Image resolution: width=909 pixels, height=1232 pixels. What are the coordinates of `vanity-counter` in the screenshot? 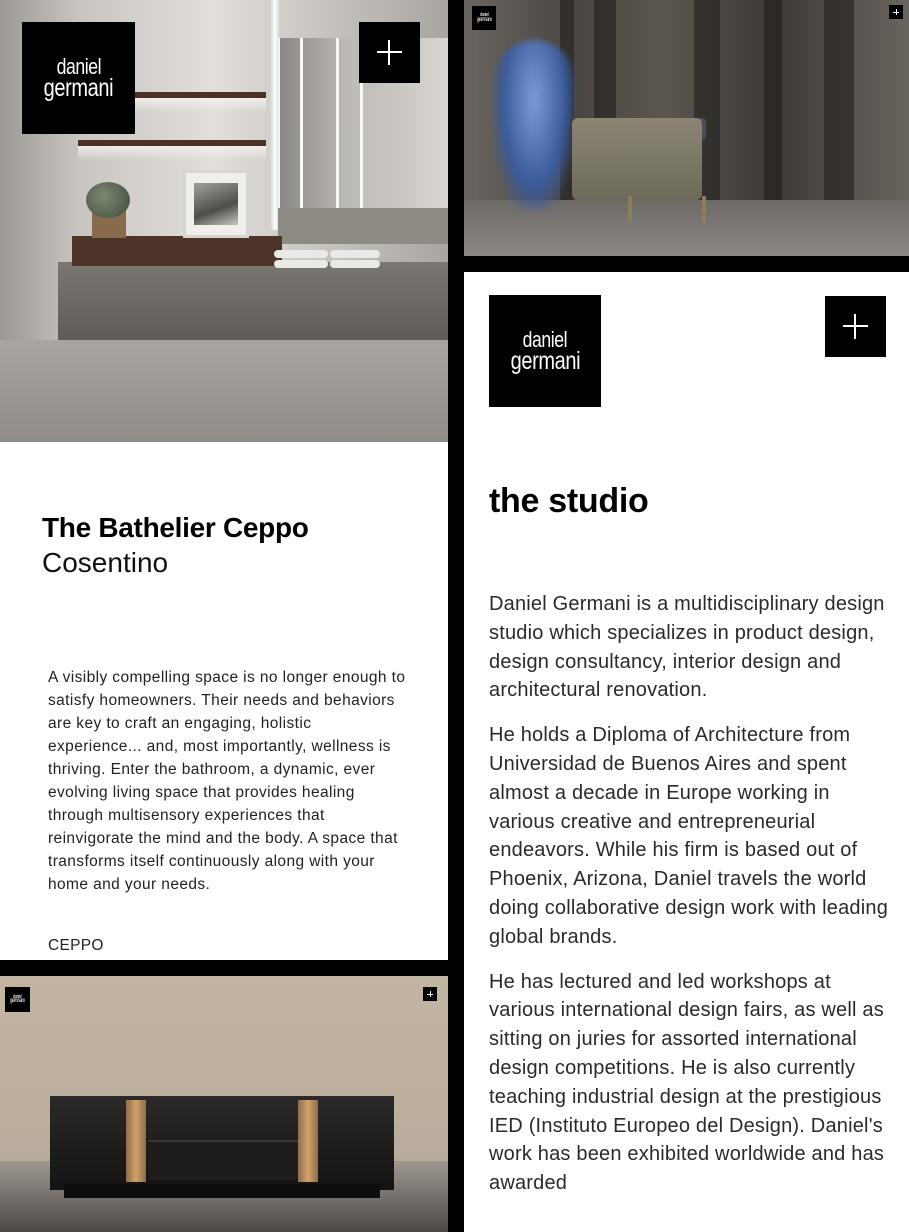 It's located at (363, 226).